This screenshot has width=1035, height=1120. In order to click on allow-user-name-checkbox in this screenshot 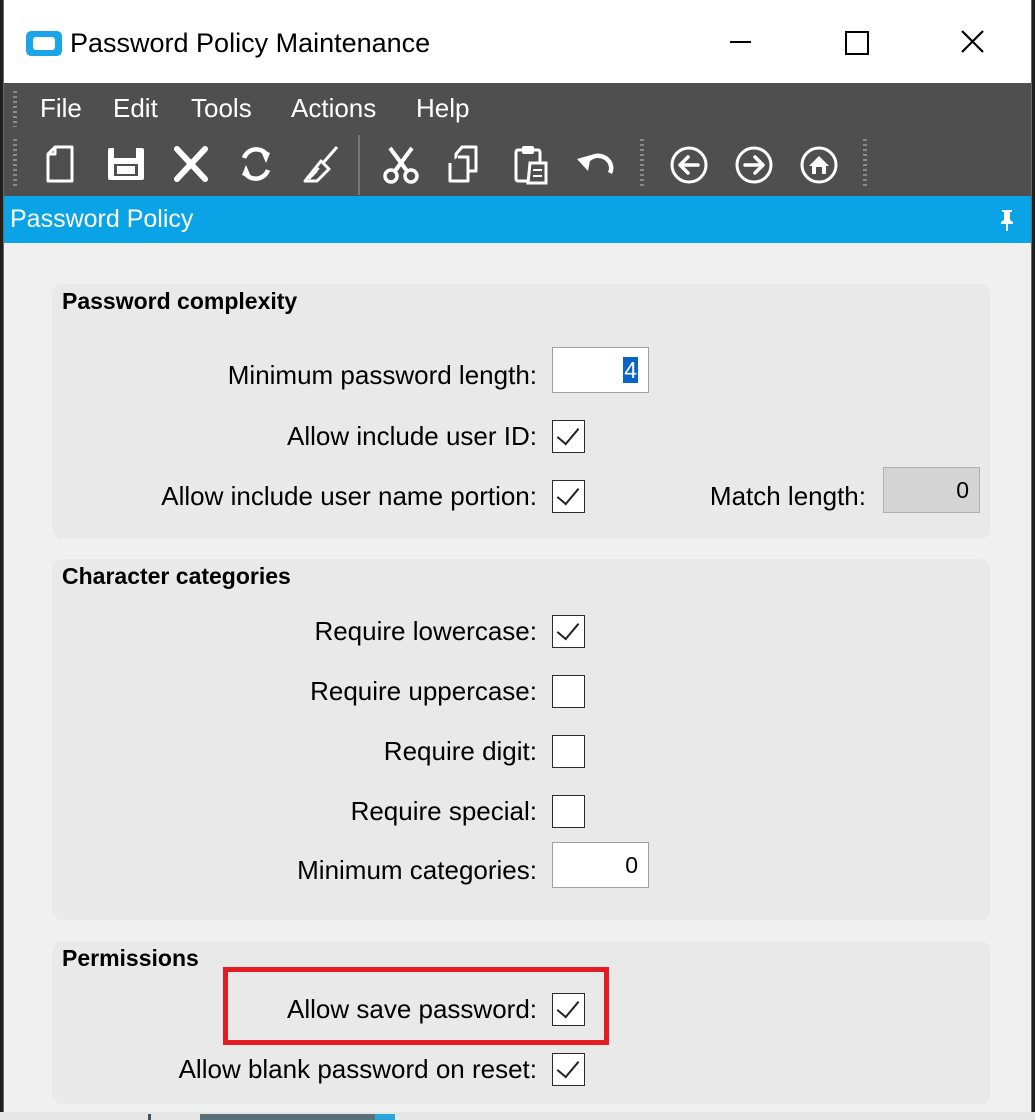, I will do `click(568, 496)`.